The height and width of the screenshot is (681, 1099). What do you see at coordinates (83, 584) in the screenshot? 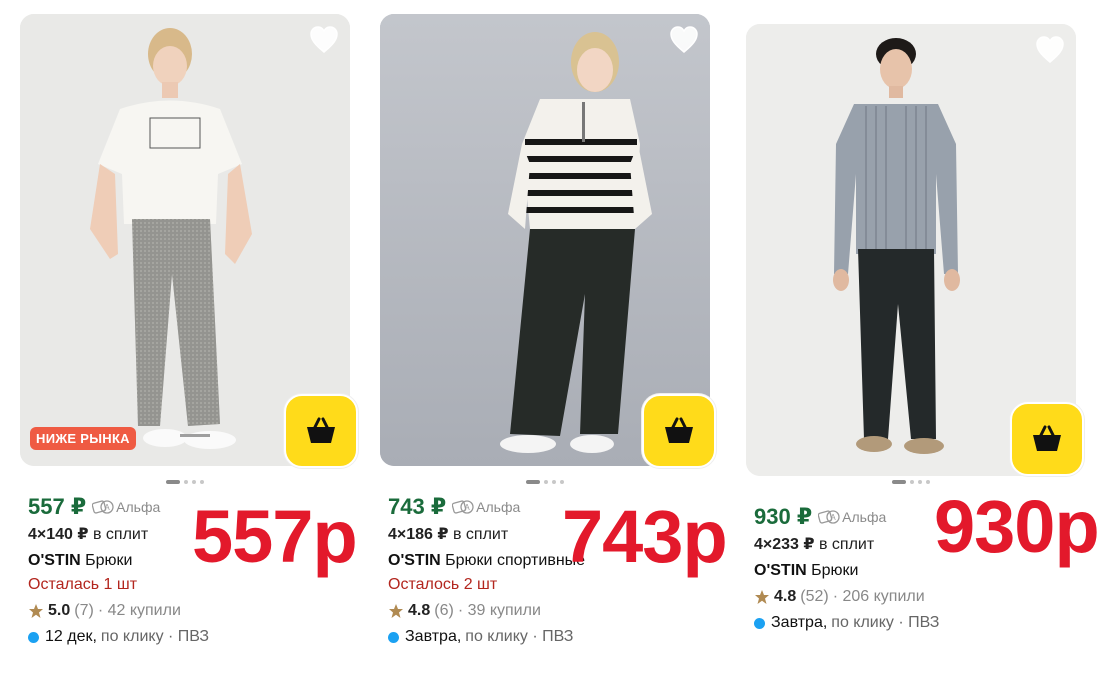
I see `stock-remaining: Осталась 1 шт` at bounding box center [83, 584].